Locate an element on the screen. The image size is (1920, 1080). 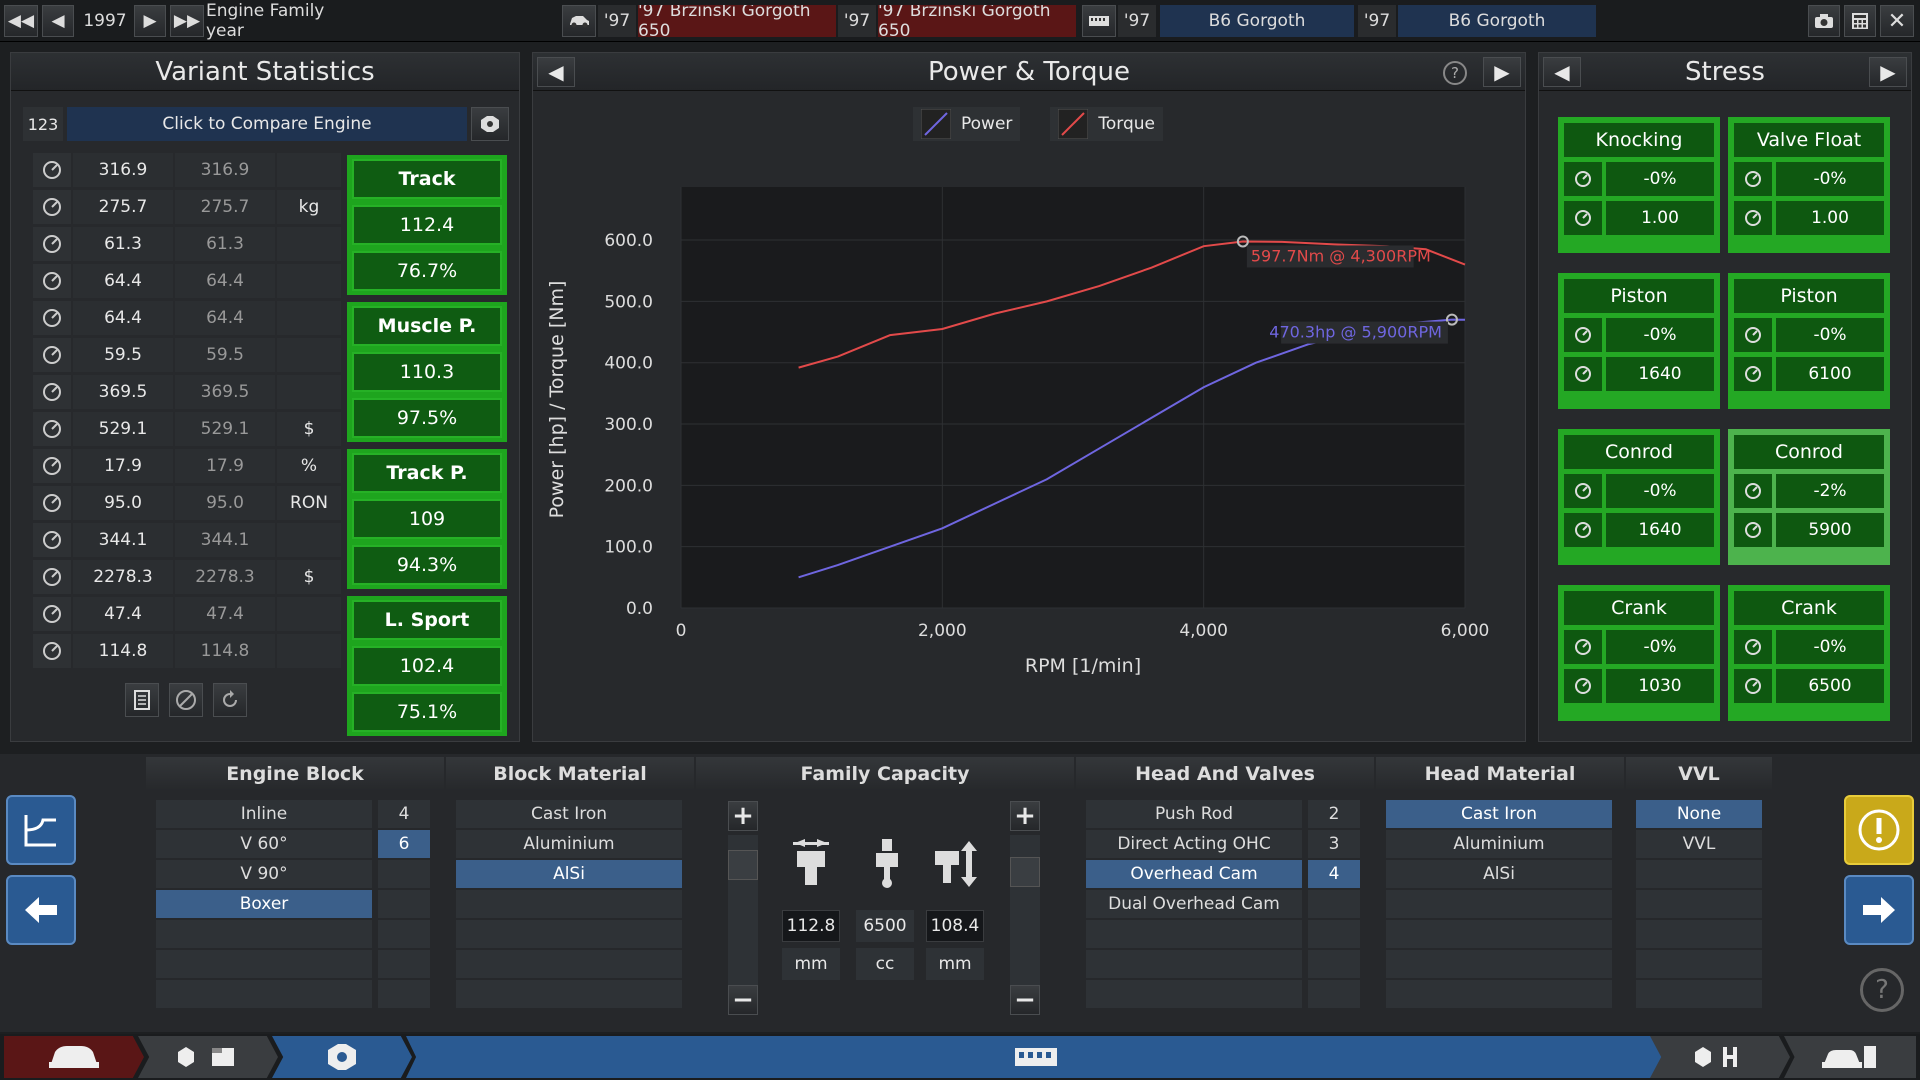
legend-torque-label: Torque is located at coordinates (1127, 124).